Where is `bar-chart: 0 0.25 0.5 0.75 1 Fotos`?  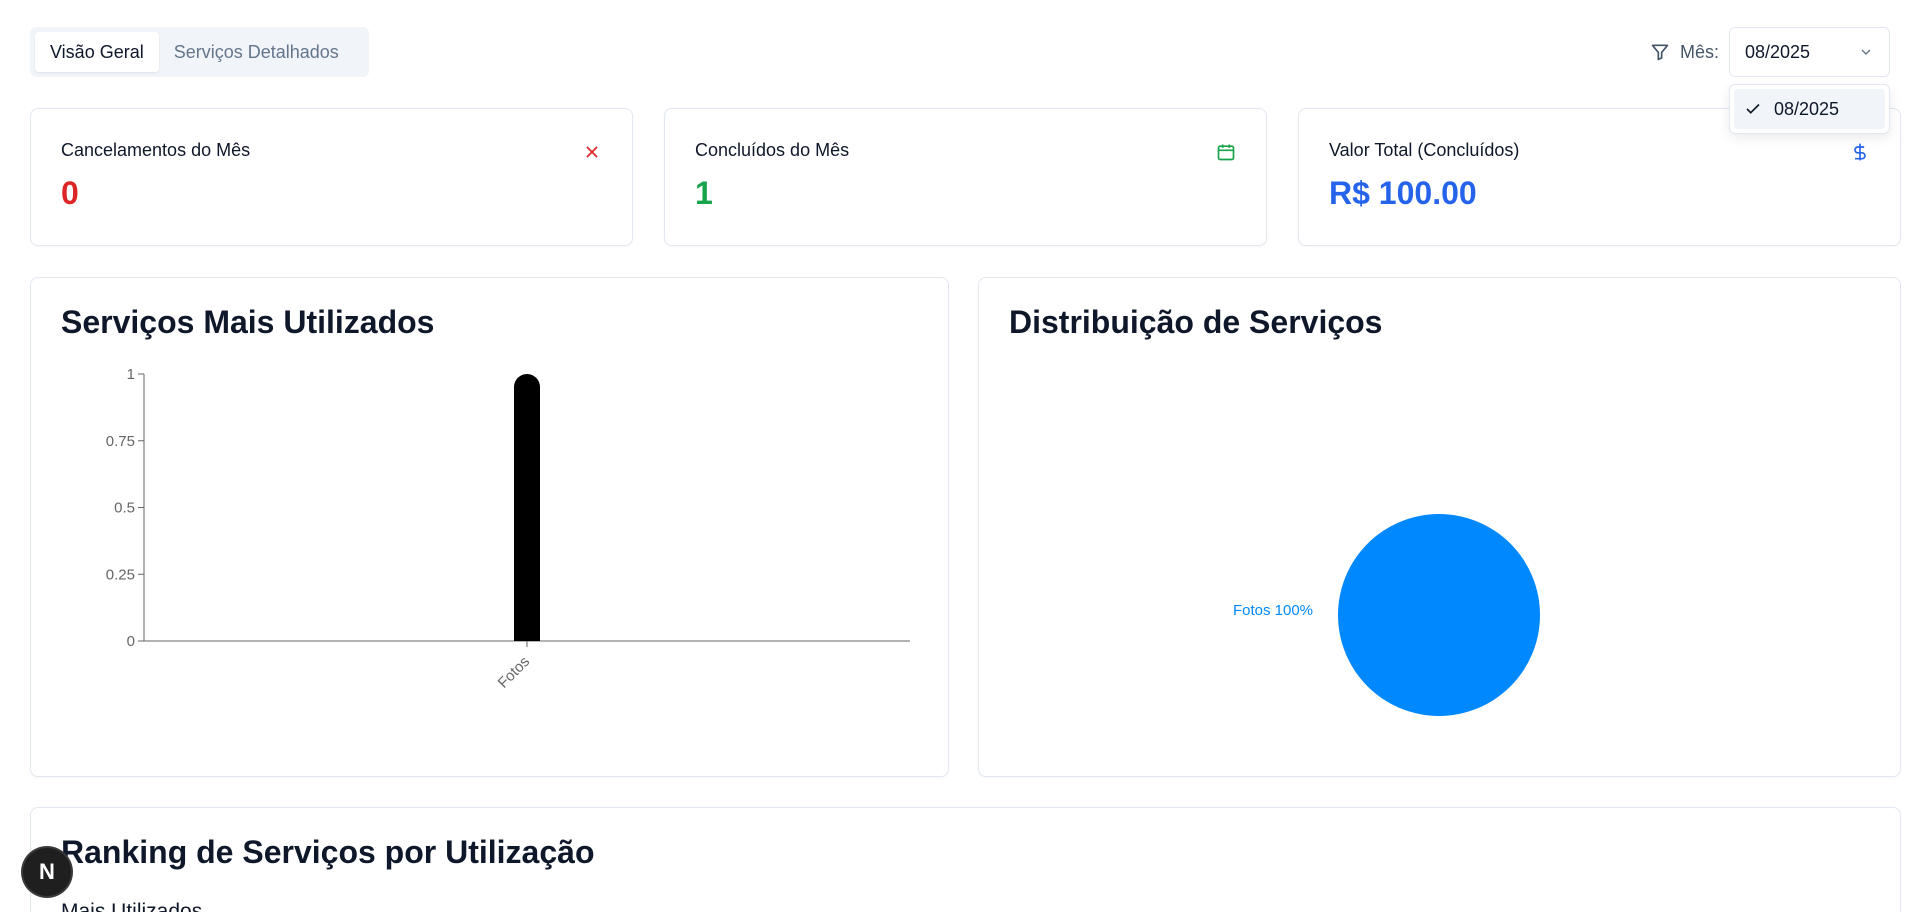
bar-chart: 0 0.25 0.5 0.75 1 Fotos is located at coordinates (508, 530).